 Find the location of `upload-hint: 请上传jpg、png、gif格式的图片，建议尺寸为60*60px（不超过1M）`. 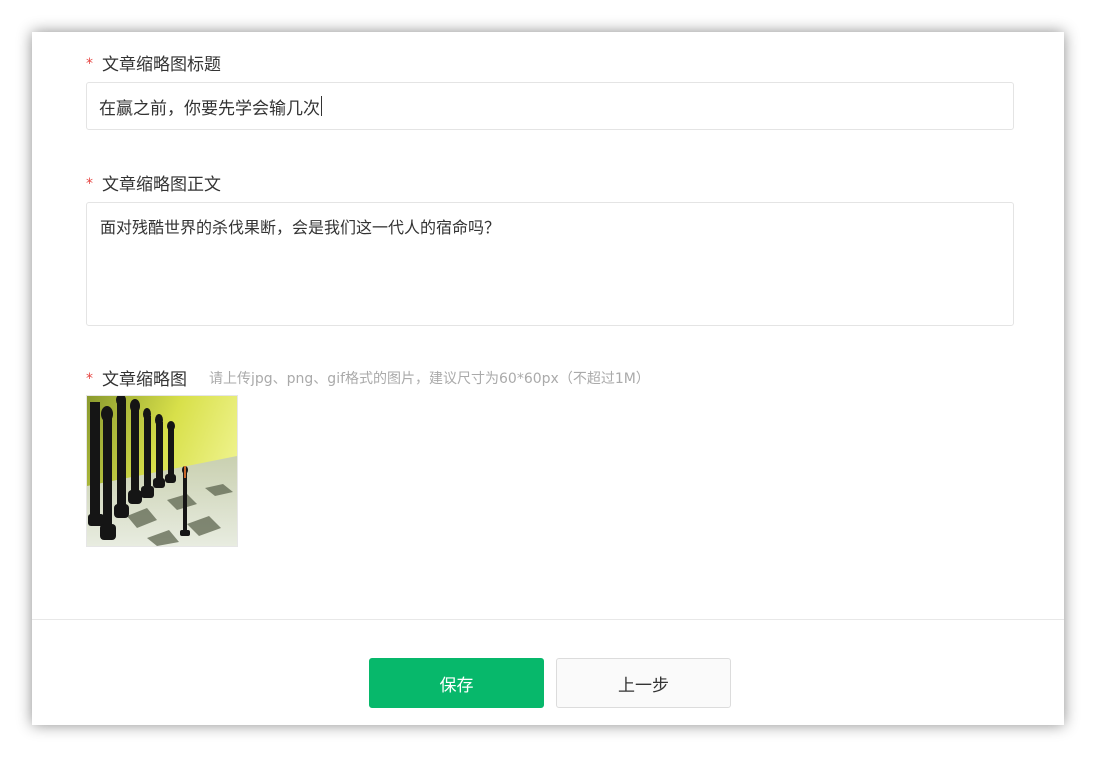

upload-hint: 请上传jpg、png、gif格式的图片，建议尺寸为60*60px（不超过1M） is located at coordinates (429, 379).